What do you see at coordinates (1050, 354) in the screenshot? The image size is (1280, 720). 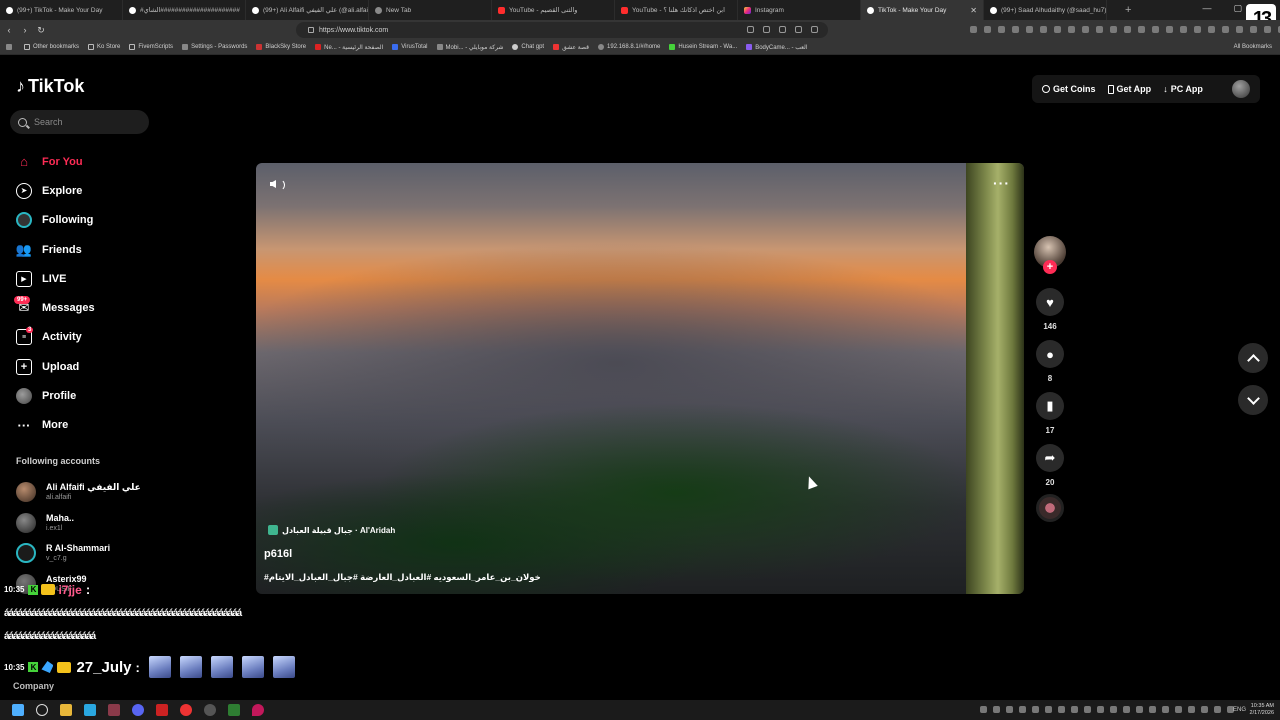 I see `comment-button: ●` at bounding box center [1050, 354].